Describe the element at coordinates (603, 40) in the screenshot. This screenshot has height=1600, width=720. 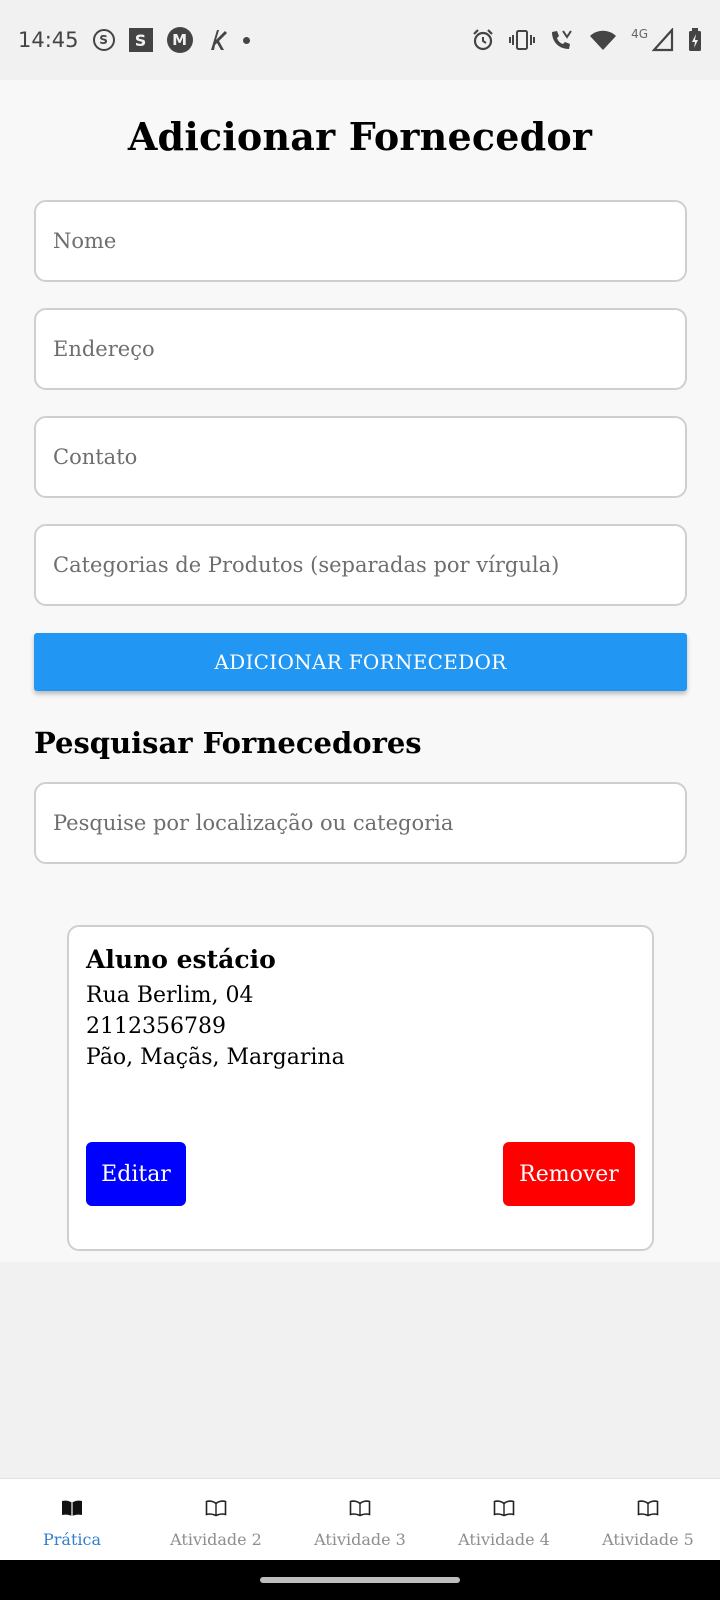
I see `wifi-icon` at that location.